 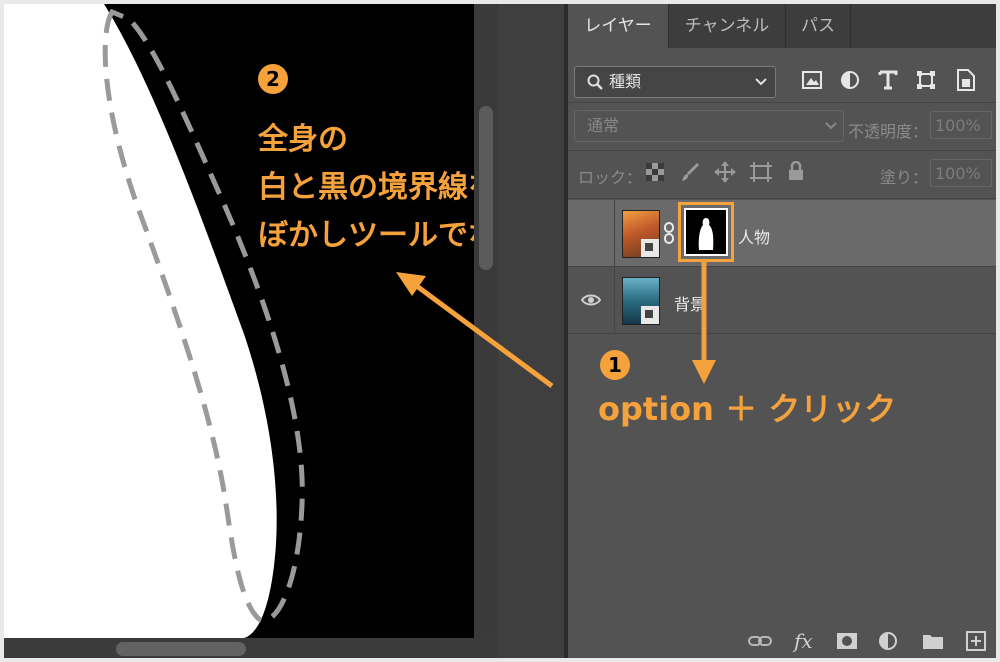 What do you see at coordinates (704, 372) in the screenshot?
I see `arrow-down-head` at bounding box center [704, 372].